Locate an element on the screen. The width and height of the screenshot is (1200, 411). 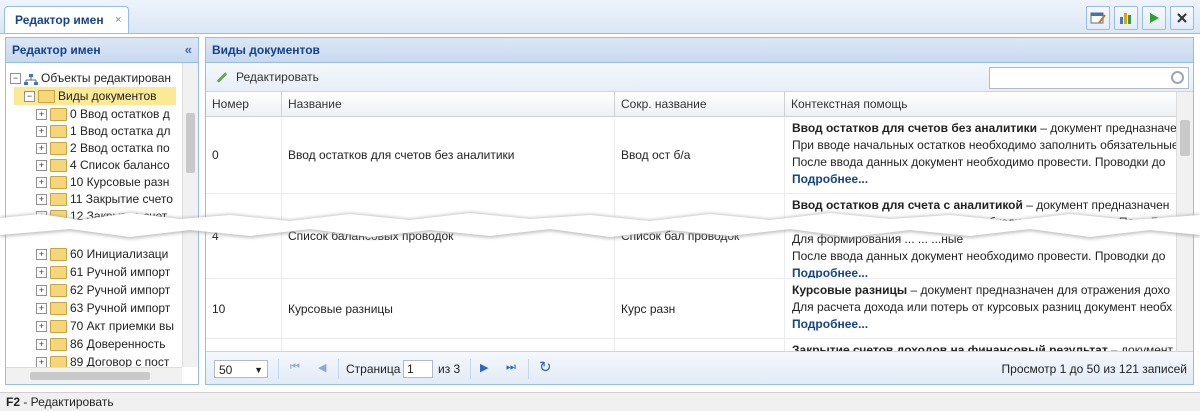
tree-item: +63 Ручной импорт is located at coordinates (98, 308).